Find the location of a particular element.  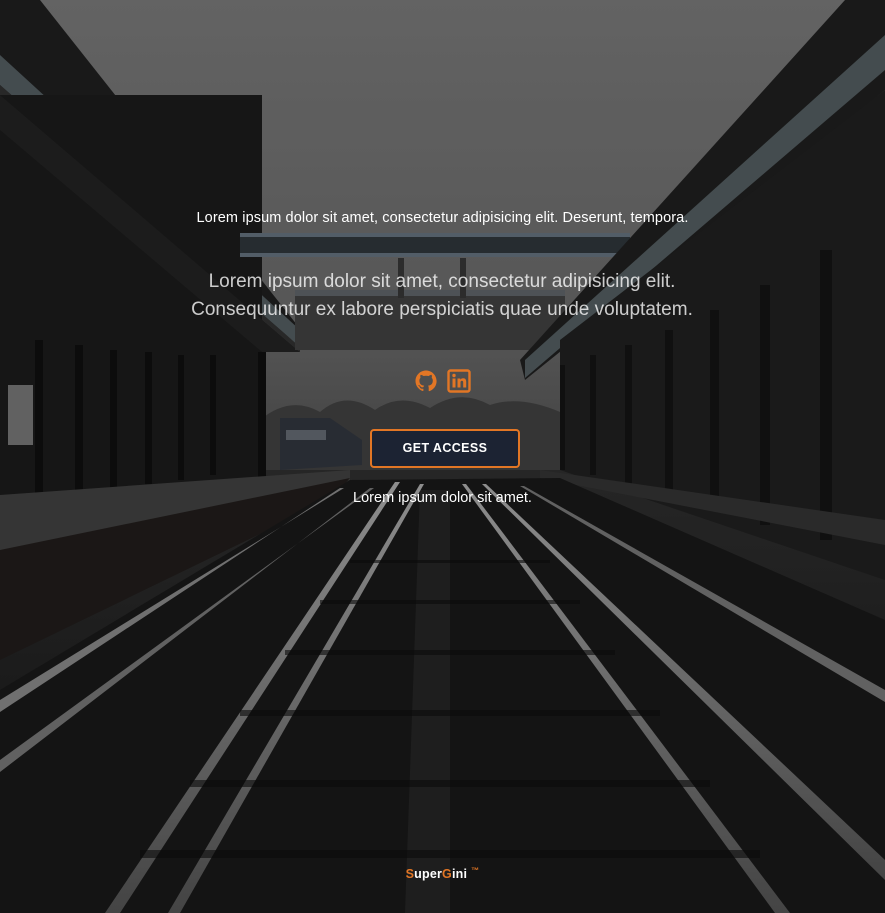

brand-text-uper: uper is located at coordinates (428, 874).